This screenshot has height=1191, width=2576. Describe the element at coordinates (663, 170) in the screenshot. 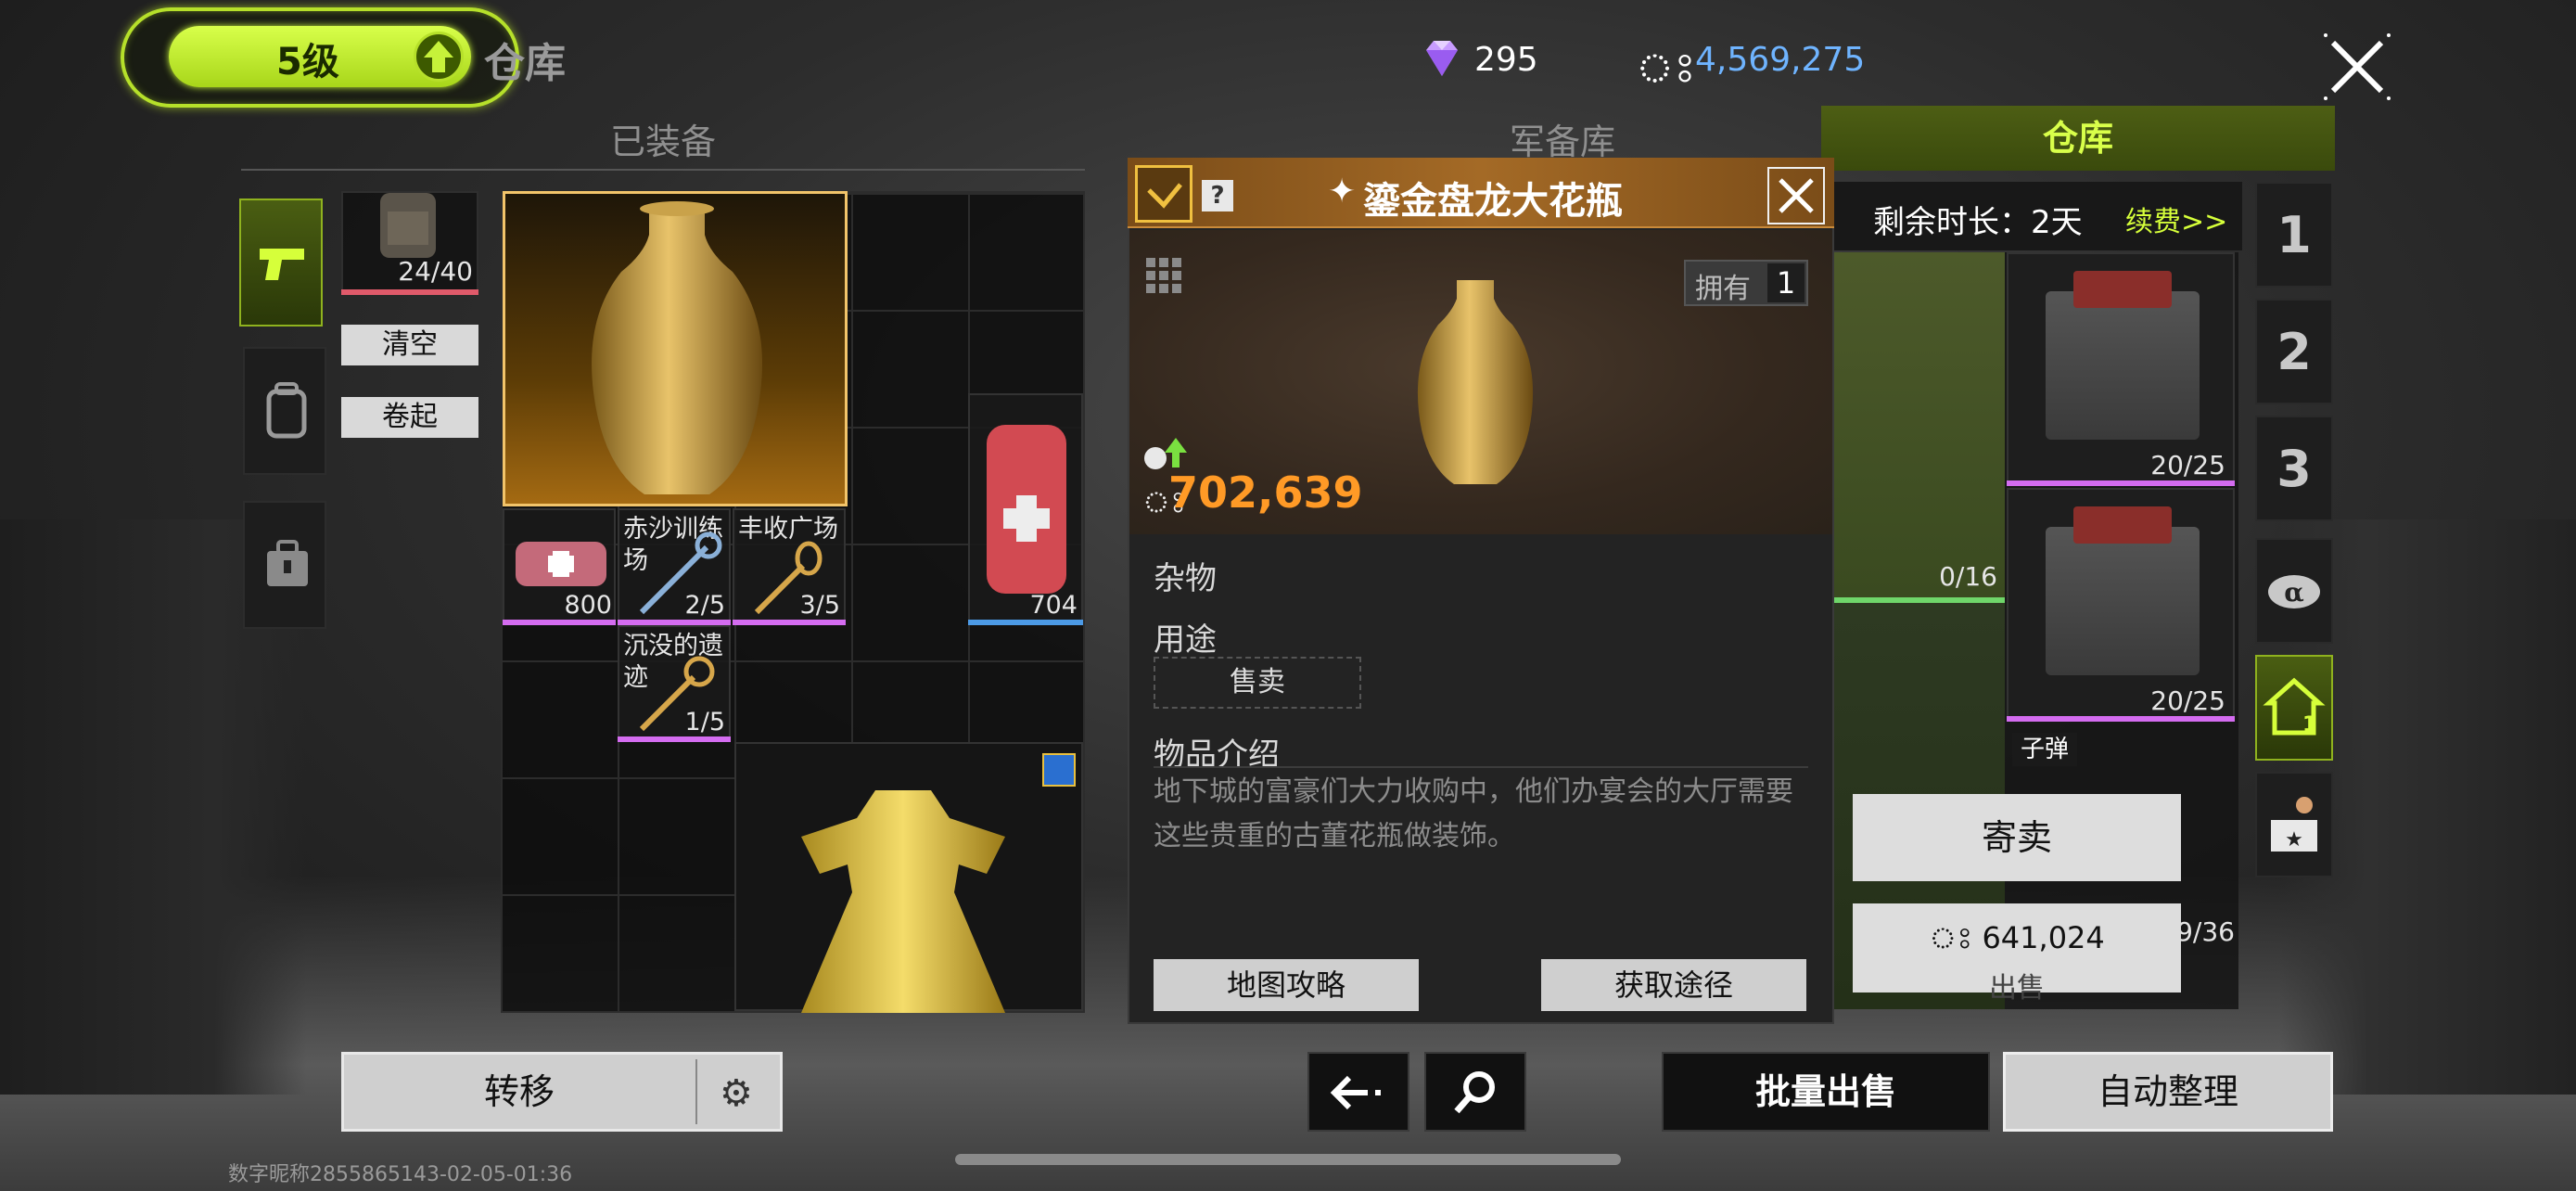

I see `equipped-divider` at that location.